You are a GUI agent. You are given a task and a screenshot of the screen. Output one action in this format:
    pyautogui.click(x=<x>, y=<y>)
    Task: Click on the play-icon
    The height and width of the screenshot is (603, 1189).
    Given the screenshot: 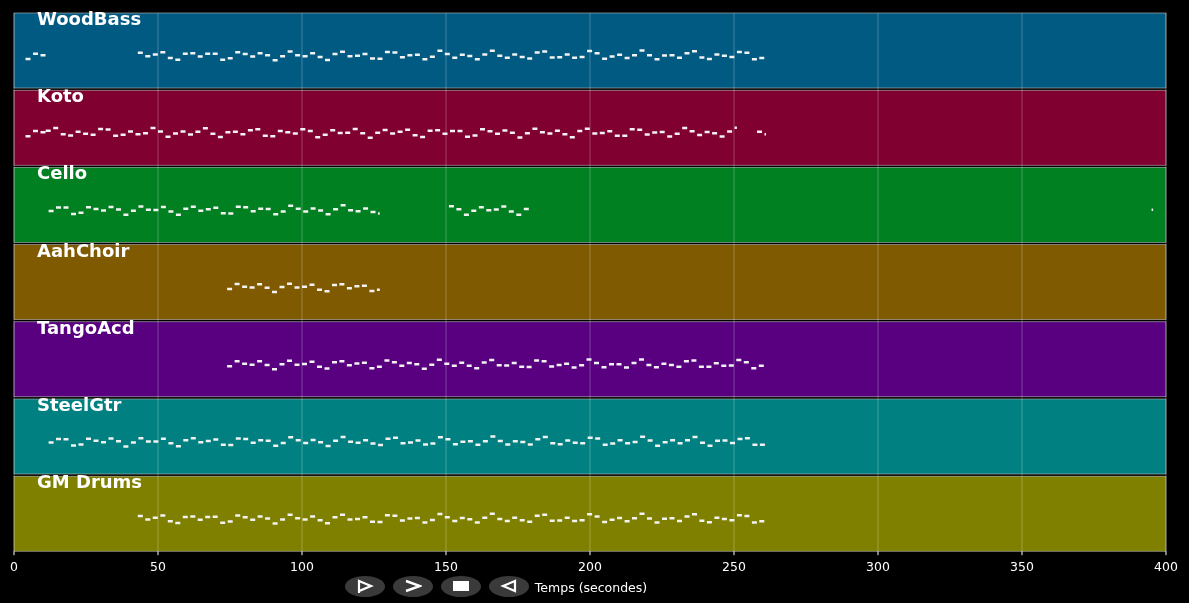 What is the action you would take?
    pyautogui.click(x=365, y=586)
    